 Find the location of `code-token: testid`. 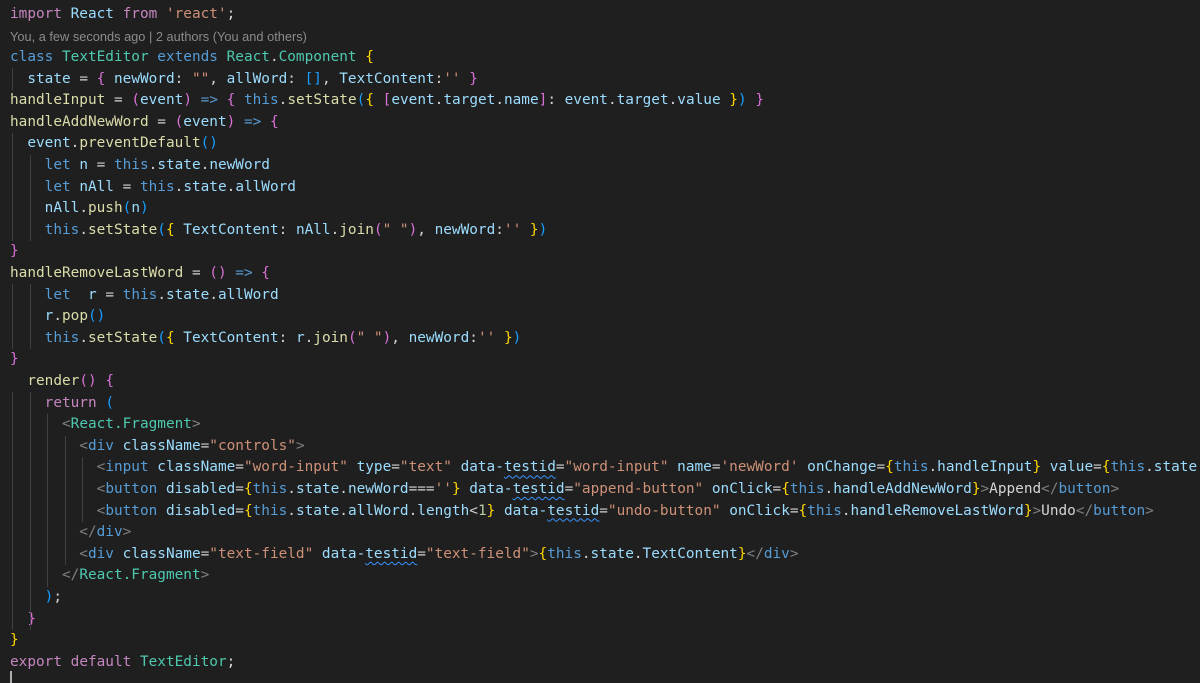

code-token: testid is located at coordinates (391, 553).